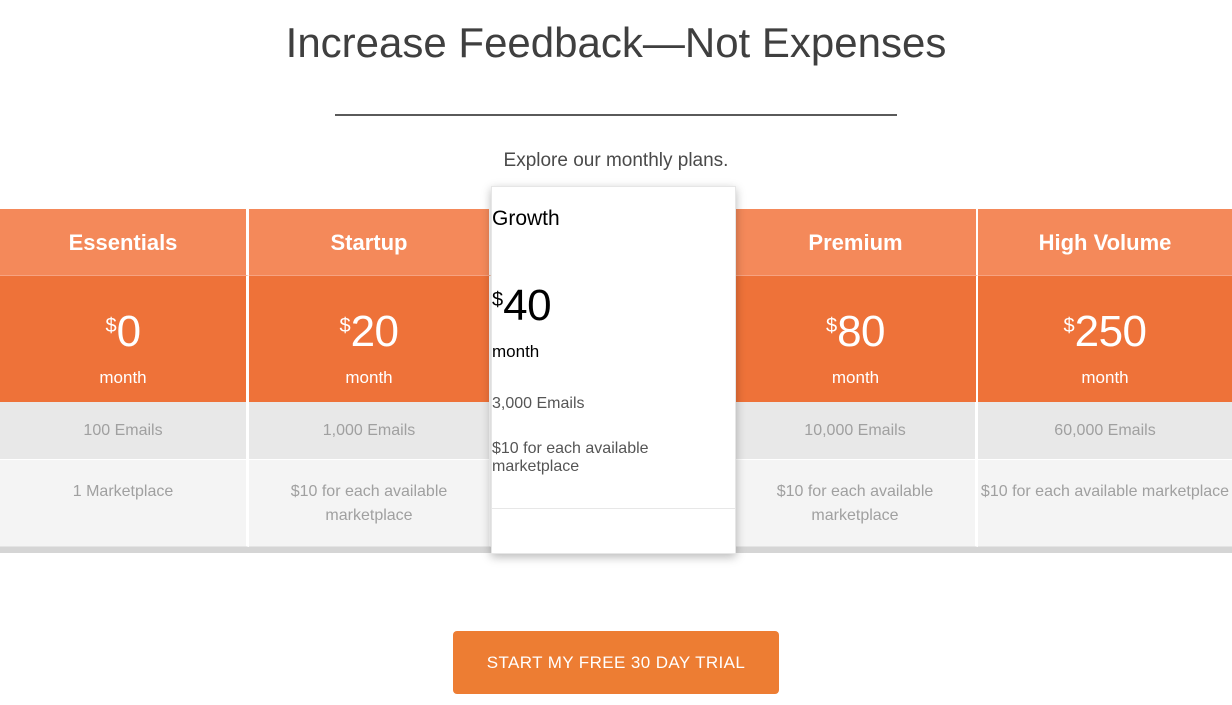 The width and height of the screenshot is (1232, 705). I want to click on plan-name: Startup, so click(370, 242).